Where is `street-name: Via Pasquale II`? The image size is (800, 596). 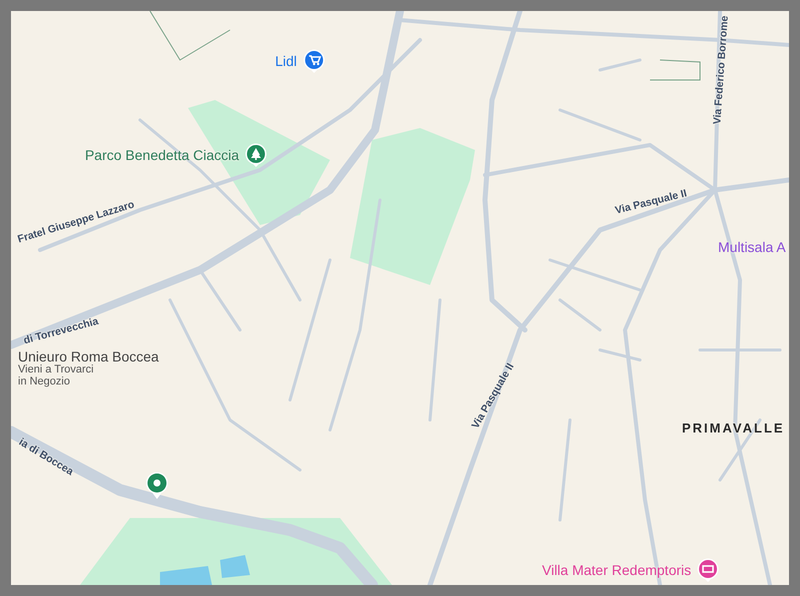 street-name: Via Pasquale II is located at coordinates (651, 202).